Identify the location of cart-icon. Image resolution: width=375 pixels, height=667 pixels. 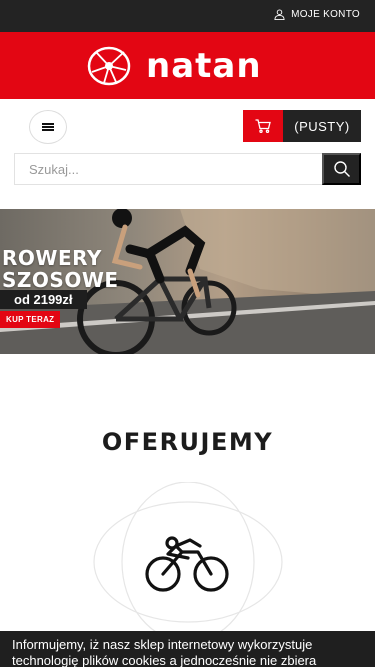
(263, 126).